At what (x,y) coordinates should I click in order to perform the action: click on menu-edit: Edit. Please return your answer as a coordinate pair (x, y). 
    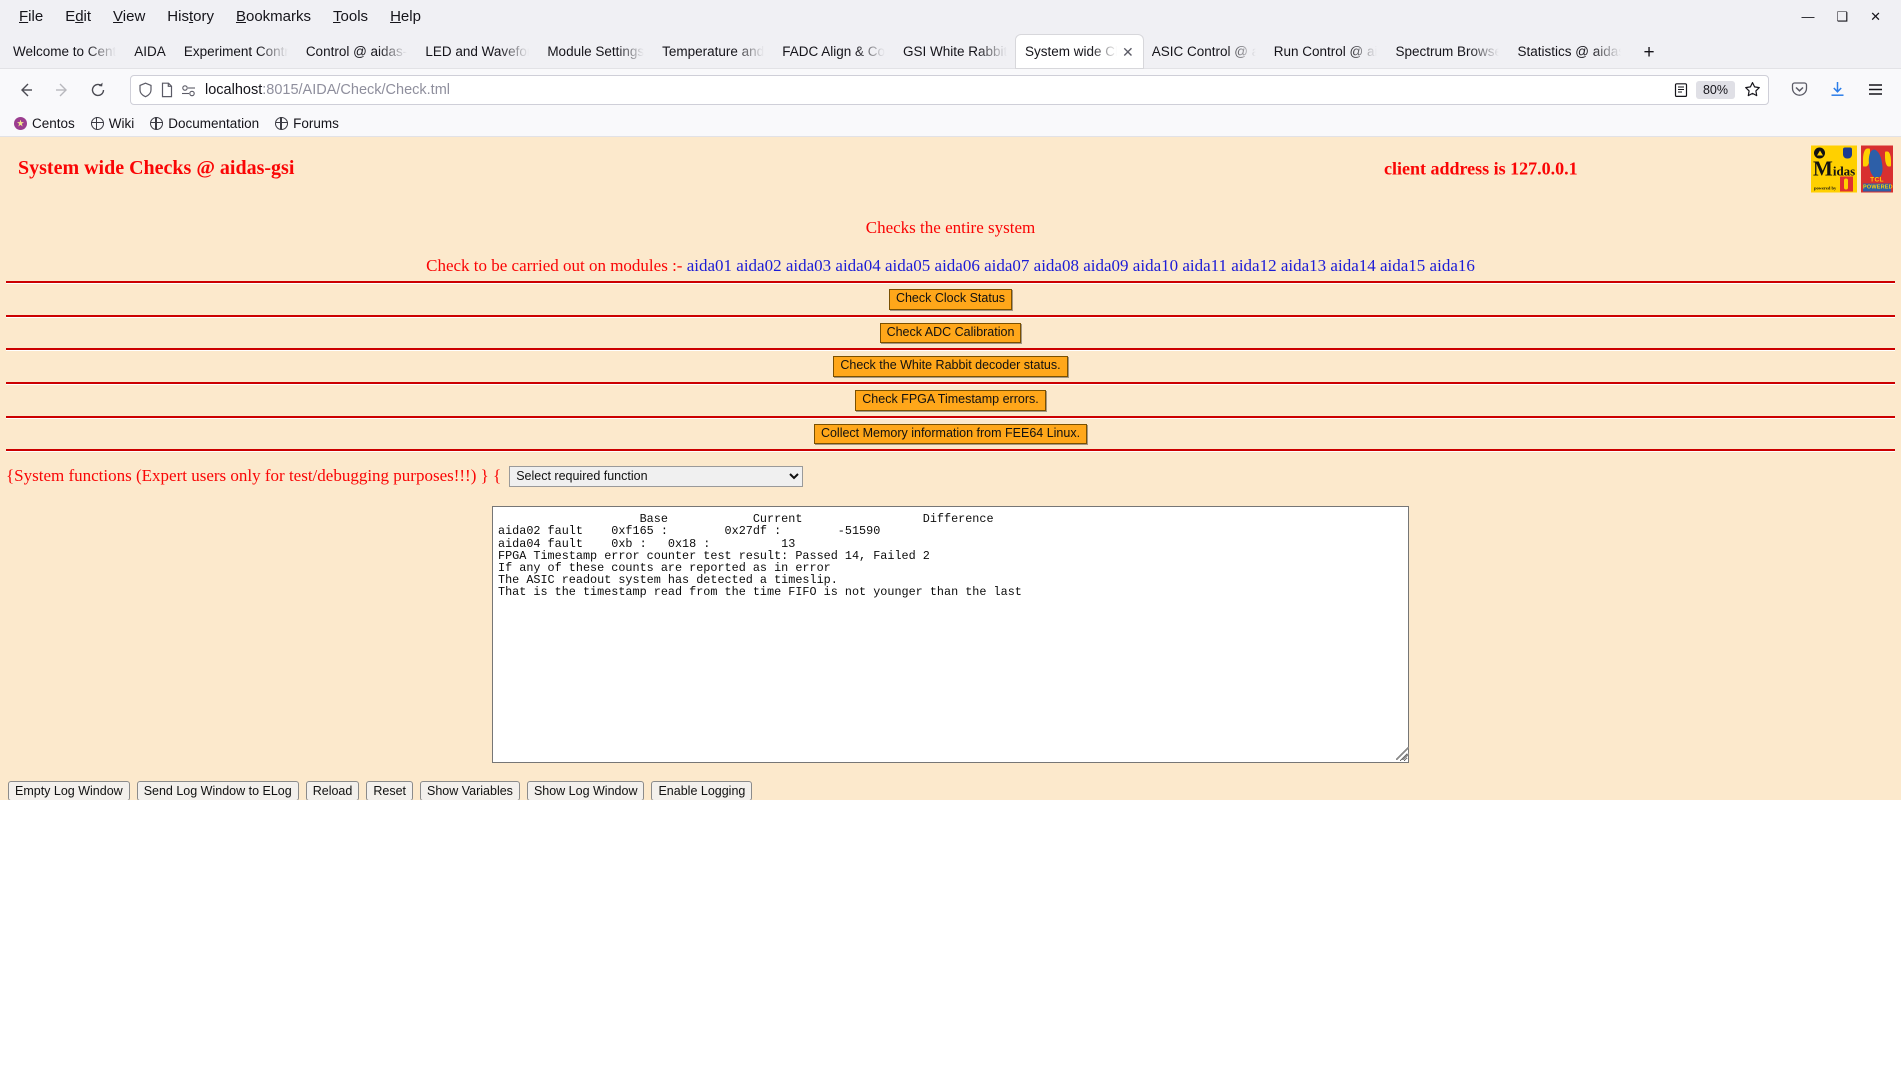
    Looking at the image, I should click on (78, 16).